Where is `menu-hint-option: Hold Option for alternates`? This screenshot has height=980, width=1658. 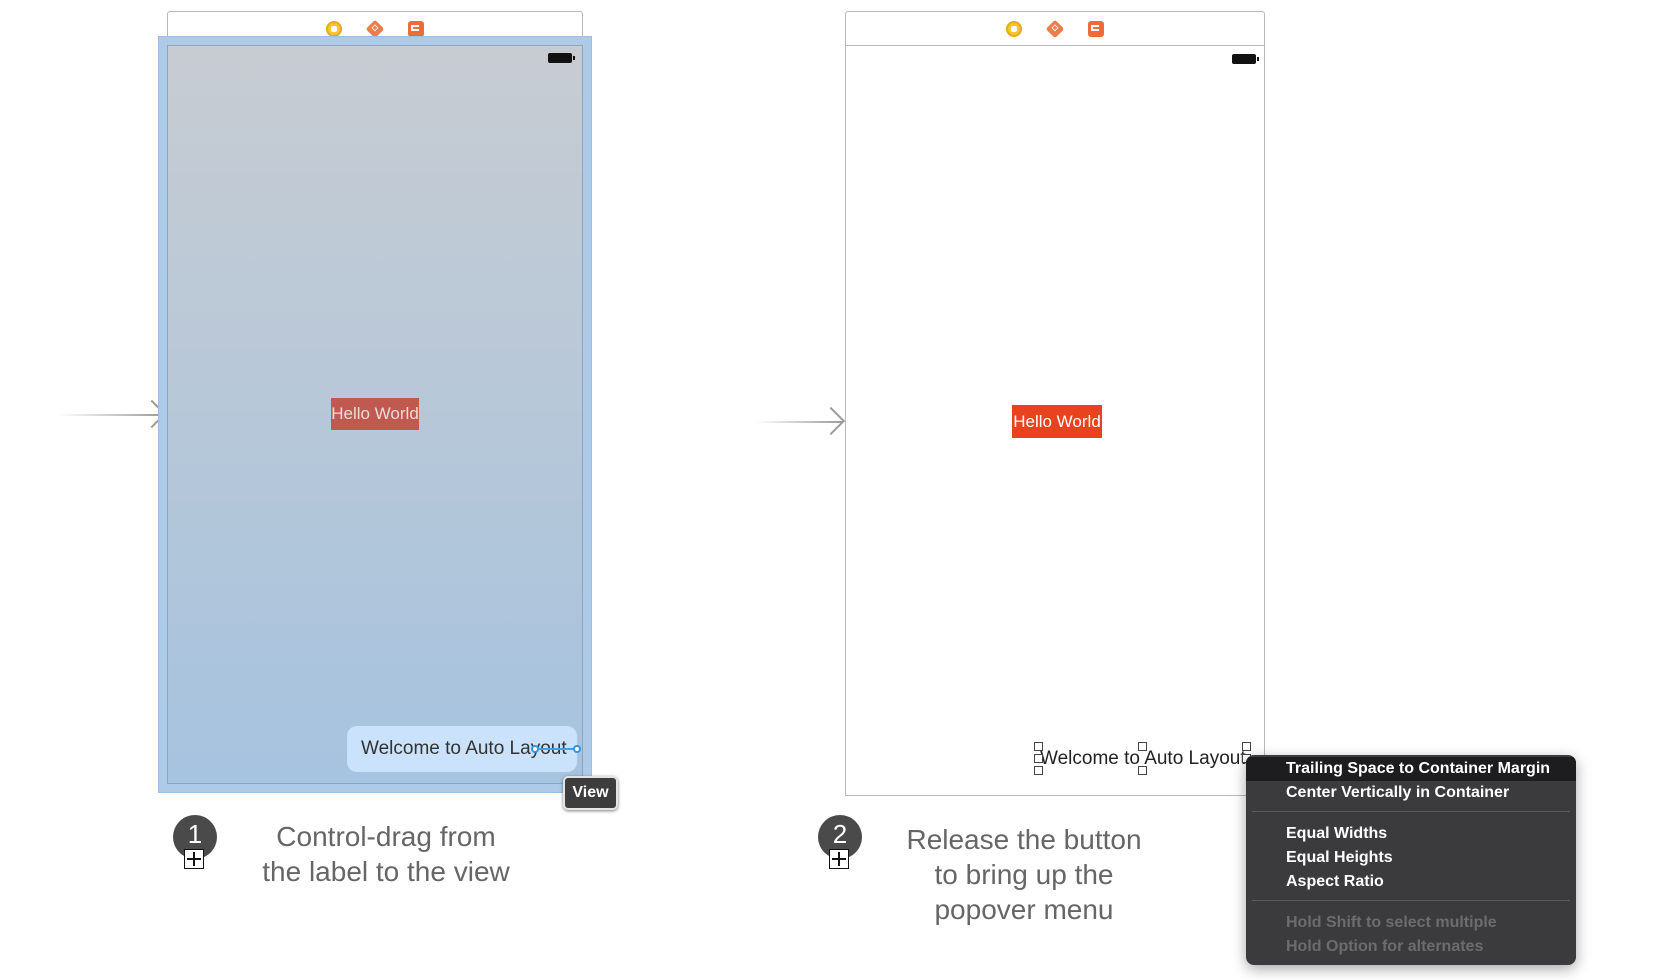 menu-hint-option: Hold Option for alternates is located at coordinates (1385, 946).